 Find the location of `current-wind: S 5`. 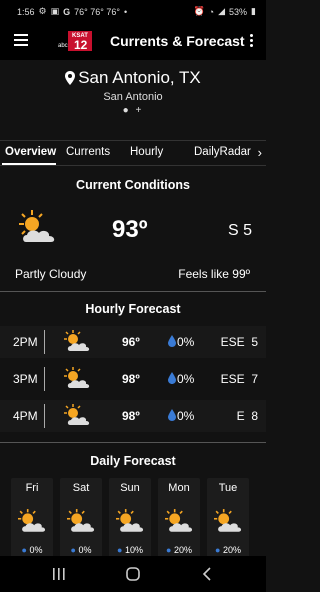

current-wind: S 5 is located at coordinates (239, 230).